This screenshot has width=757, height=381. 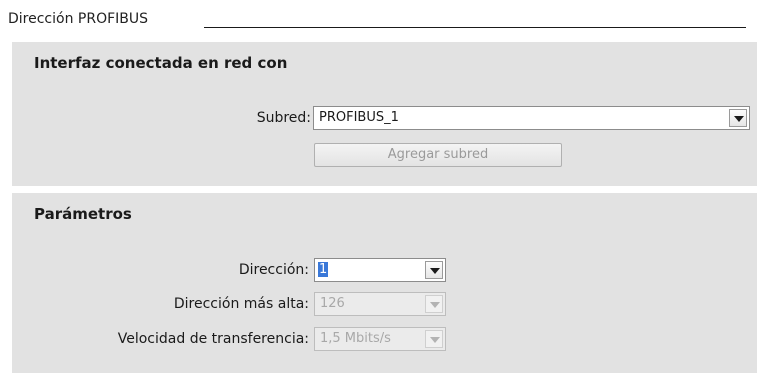 I want to click on transfer-speed-dropdown: 1,5 Mbits/s, so click(x=380, y=339).